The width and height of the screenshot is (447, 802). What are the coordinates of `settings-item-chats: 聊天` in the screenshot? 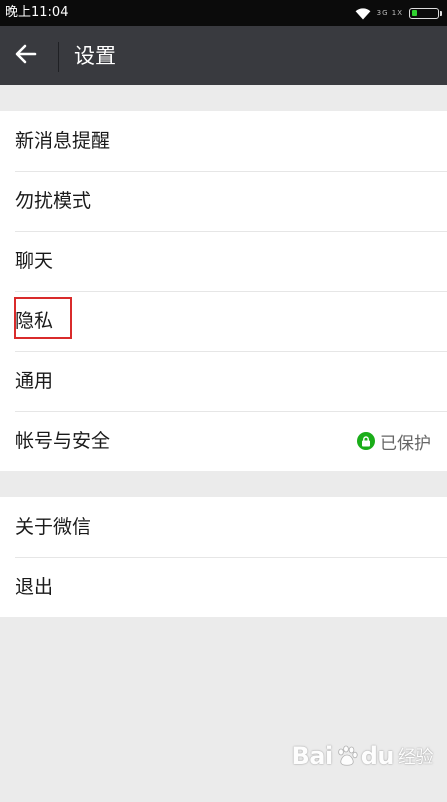 It's located at (223, 261).